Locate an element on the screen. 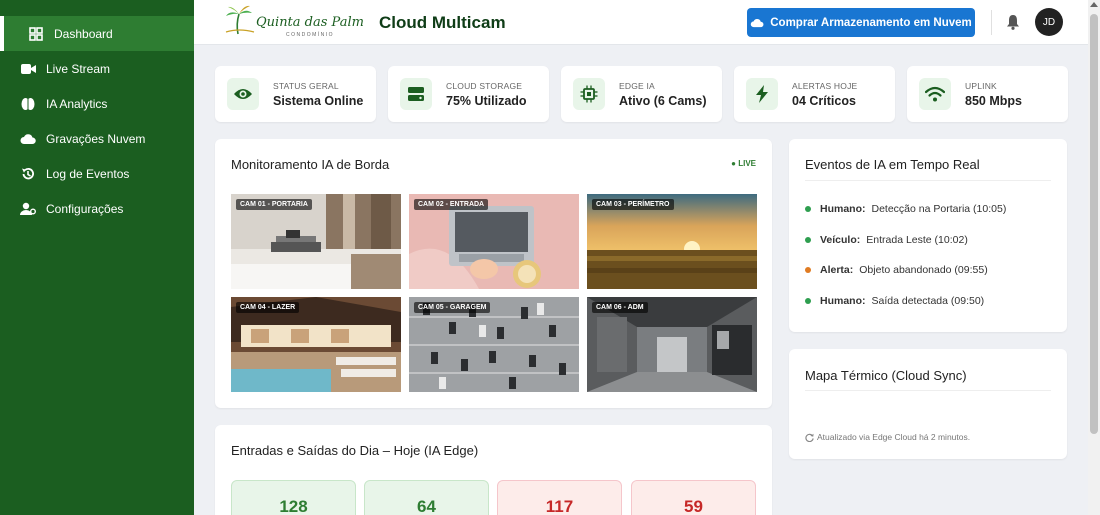 The width and height of the screenshot is (1100, 515). logo-wordmark: Quinta das Palmares is located at coordinates (310, 22).